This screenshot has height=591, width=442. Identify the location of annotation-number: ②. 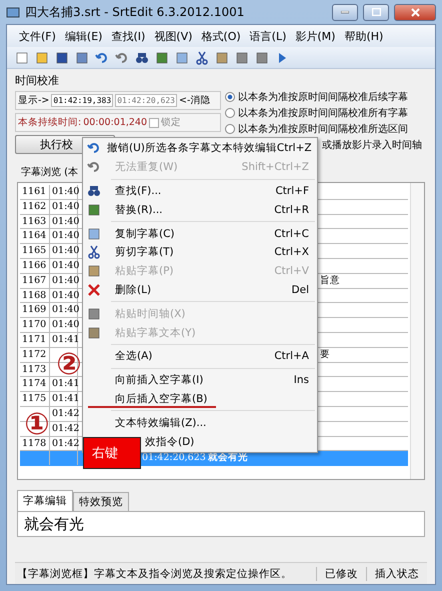
(69, 365).